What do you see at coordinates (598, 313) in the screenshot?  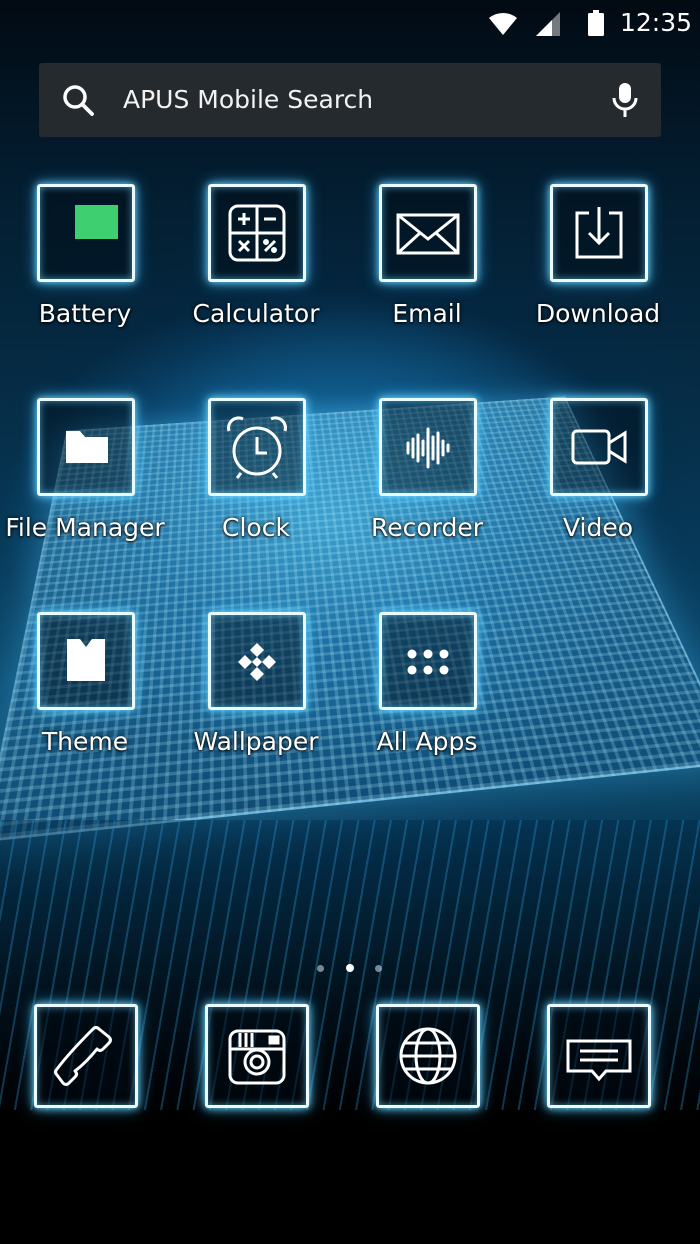 I see `app-label: Download` at bounding box center [598, 313].